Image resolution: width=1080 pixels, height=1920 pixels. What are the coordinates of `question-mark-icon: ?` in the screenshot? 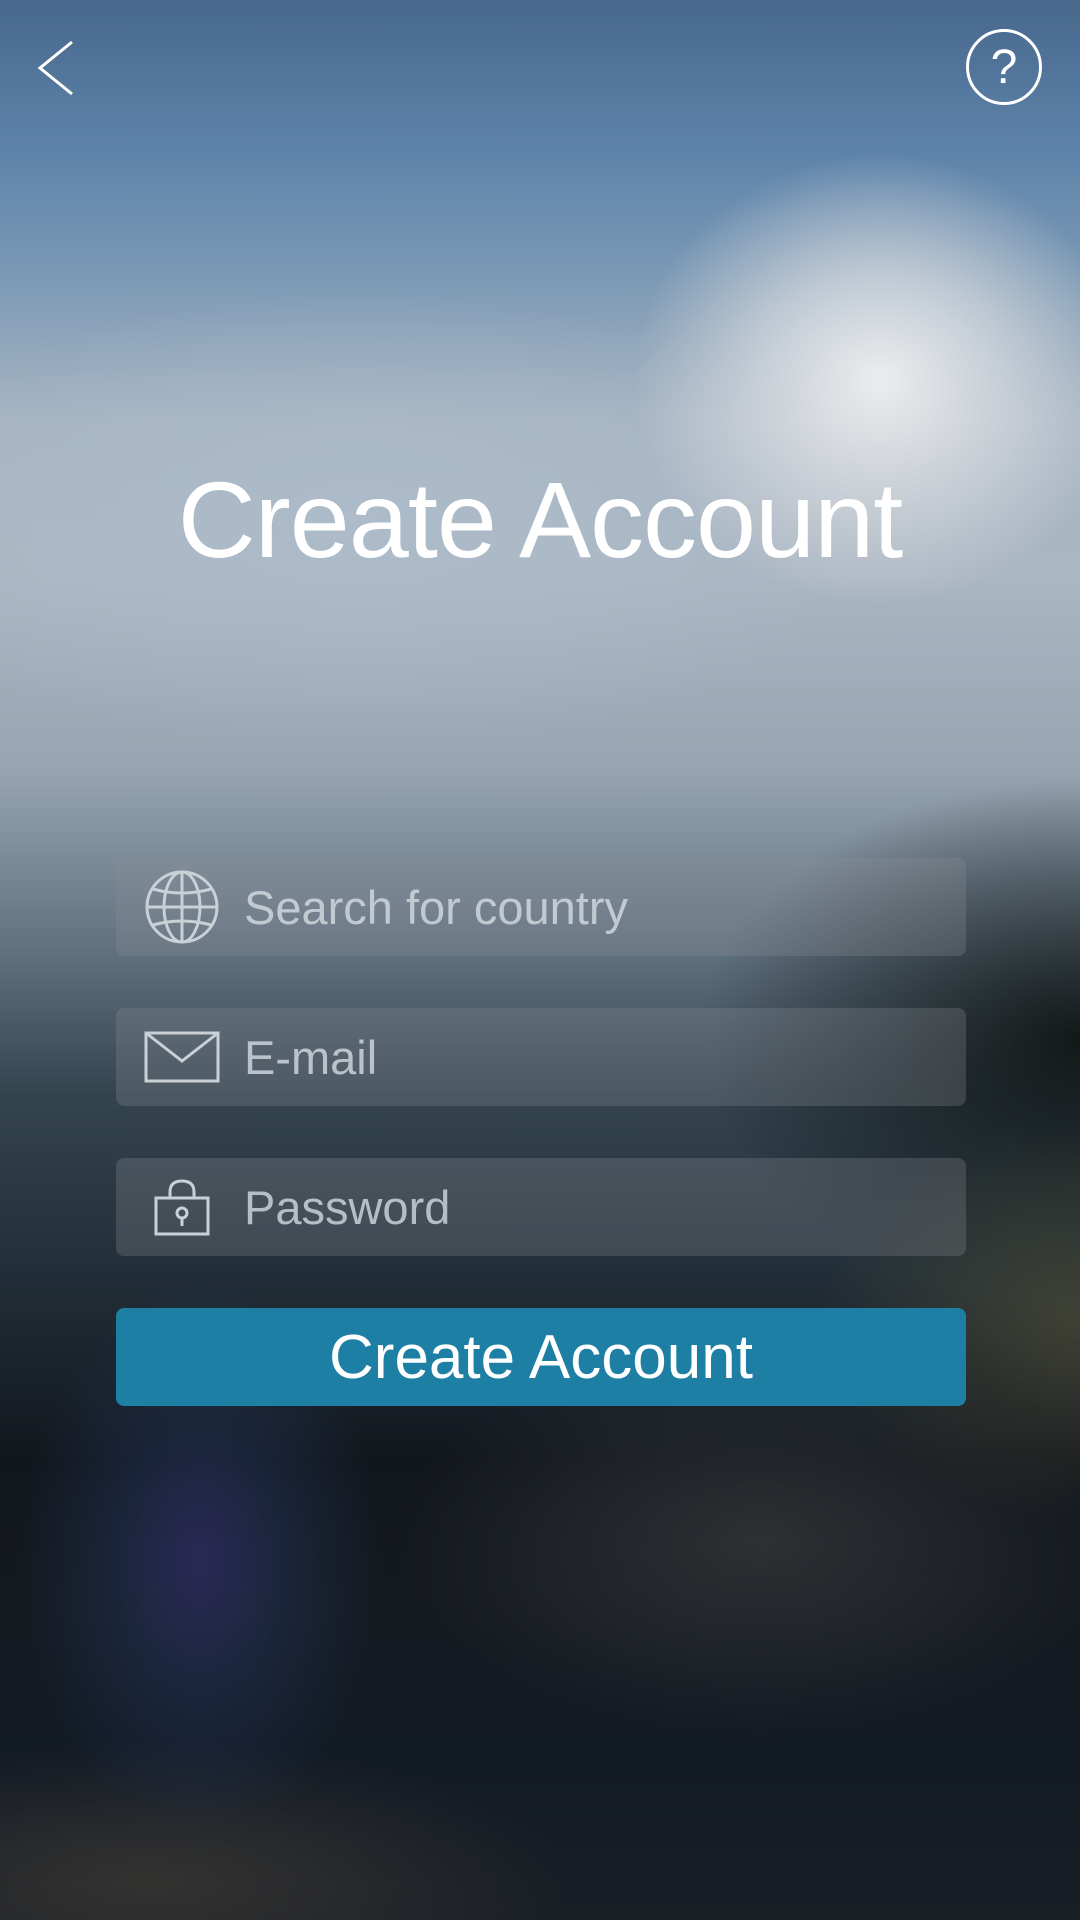 It's located at (1004, 67).